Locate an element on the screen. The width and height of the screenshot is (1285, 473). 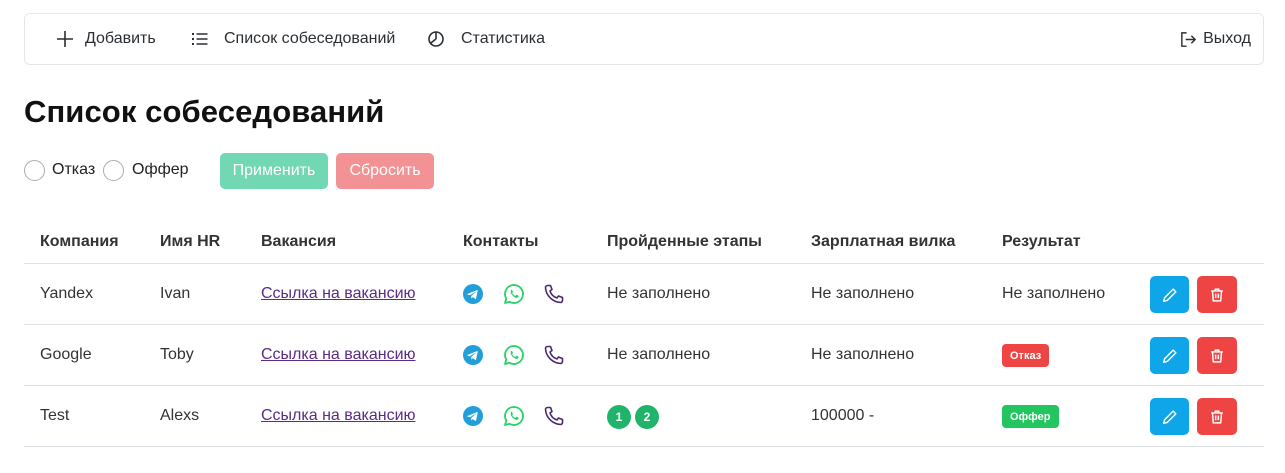
cell-salary: 100000 - is located at coordinates (843, 415).